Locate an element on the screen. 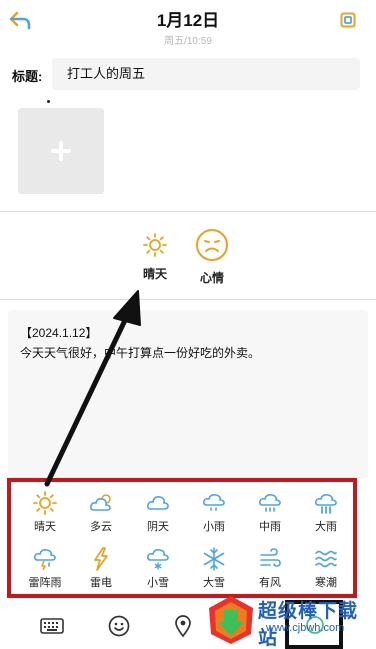  editor-body-text: 今天天气很好，中午打算点一份好吃的外卖。 is located at coordinates (140, 353).